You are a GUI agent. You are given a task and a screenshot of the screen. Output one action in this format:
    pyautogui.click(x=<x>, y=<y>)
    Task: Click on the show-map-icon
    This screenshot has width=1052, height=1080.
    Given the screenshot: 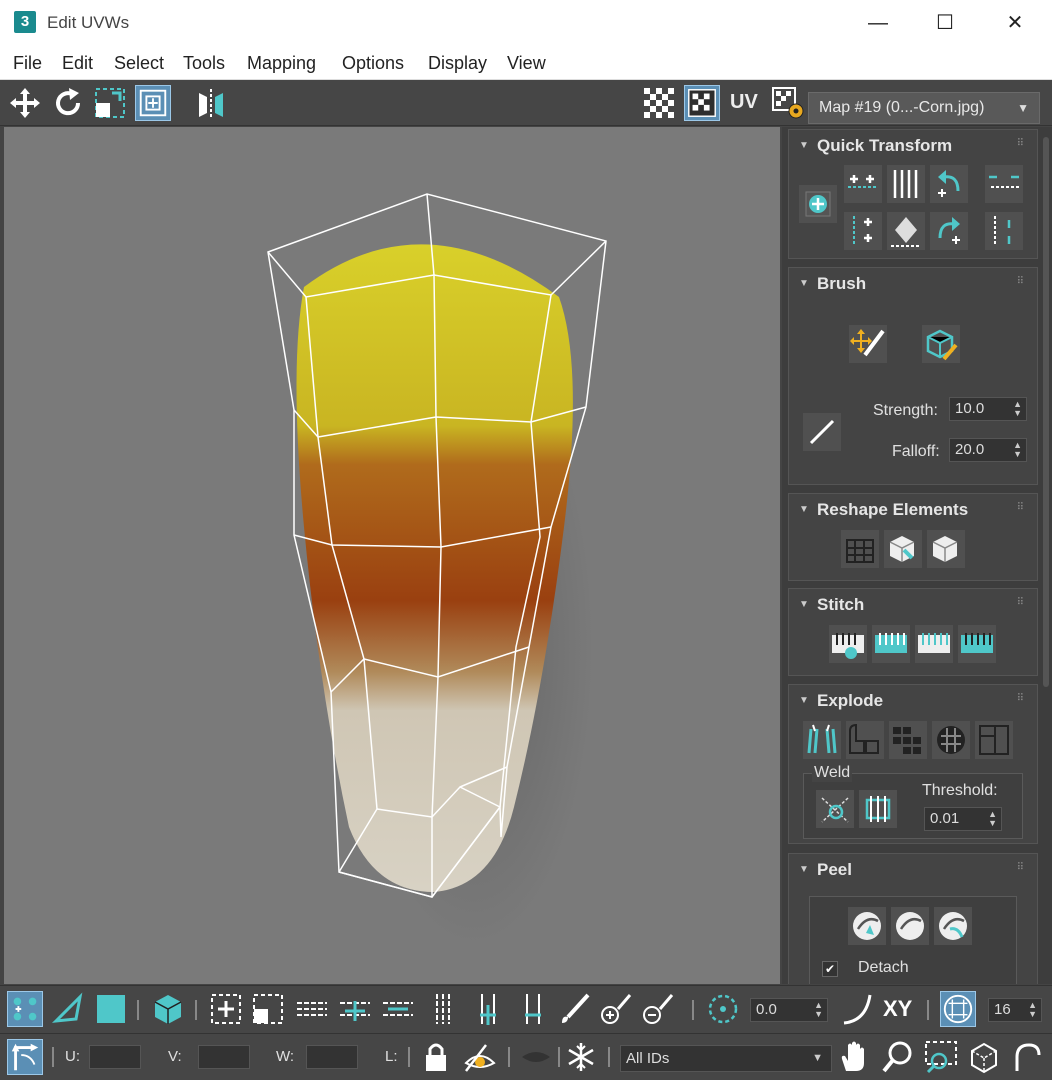 What is the action you would take?
    pyautogui.click(x=702, y=103)
    